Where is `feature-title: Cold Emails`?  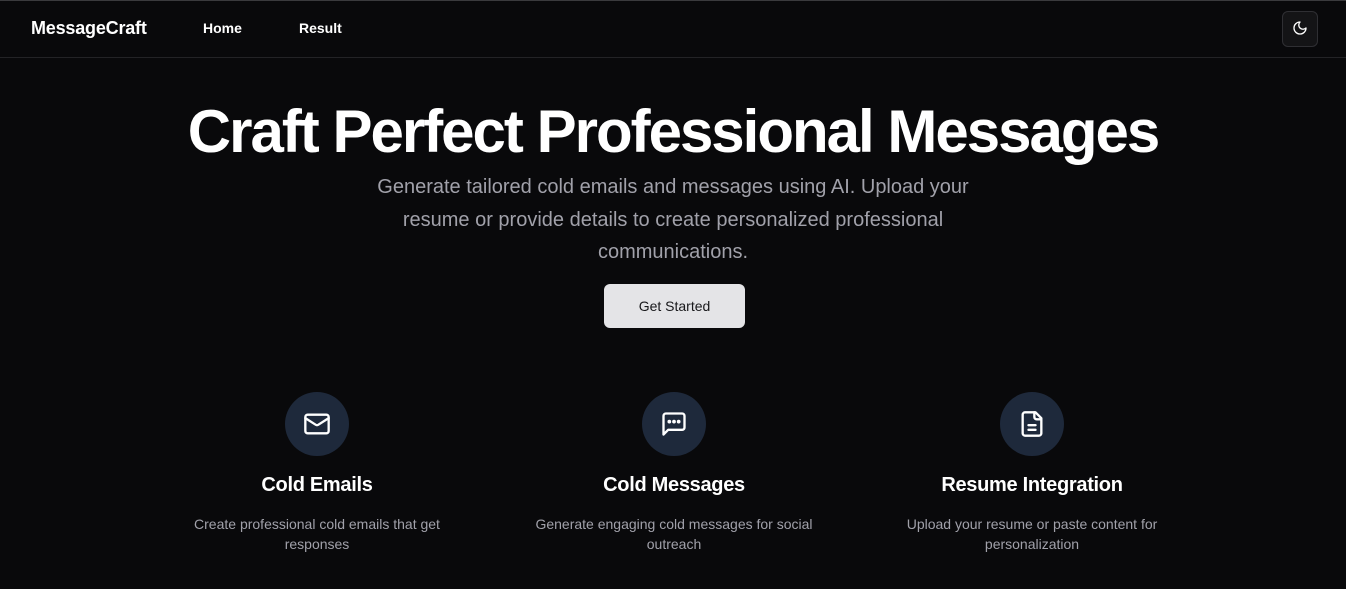 feature-title: Cold Emails is located at coordinates (317, 485).